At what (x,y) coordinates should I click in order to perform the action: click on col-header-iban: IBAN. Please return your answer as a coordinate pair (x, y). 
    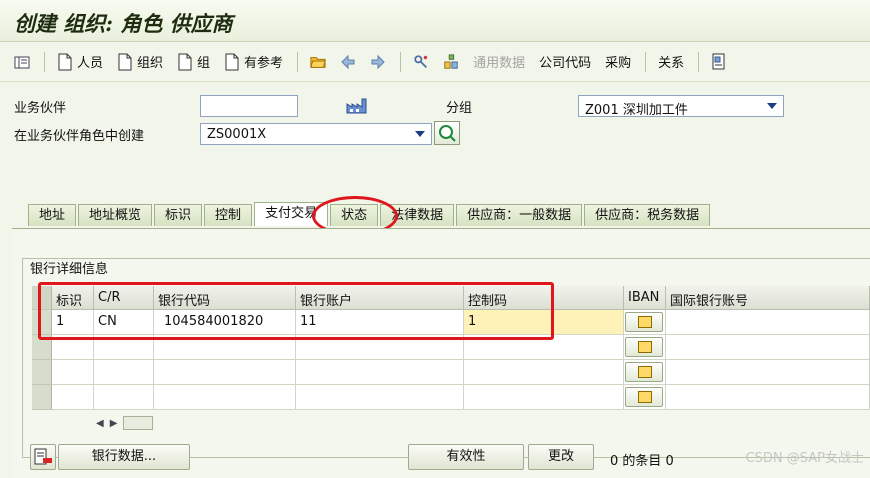
    Looking at the image, I should click on (645, 298).